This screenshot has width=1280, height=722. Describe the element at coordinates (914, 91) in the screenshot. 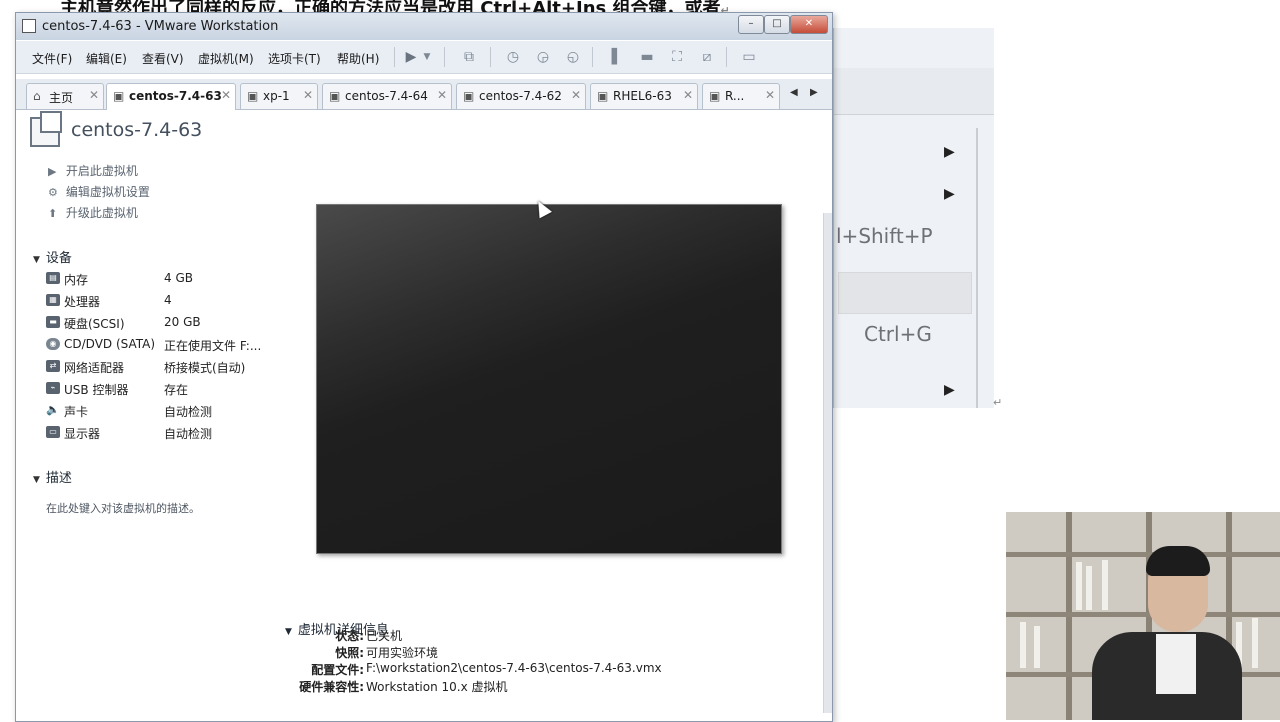

I see `word-ribbon-strip` at that location.